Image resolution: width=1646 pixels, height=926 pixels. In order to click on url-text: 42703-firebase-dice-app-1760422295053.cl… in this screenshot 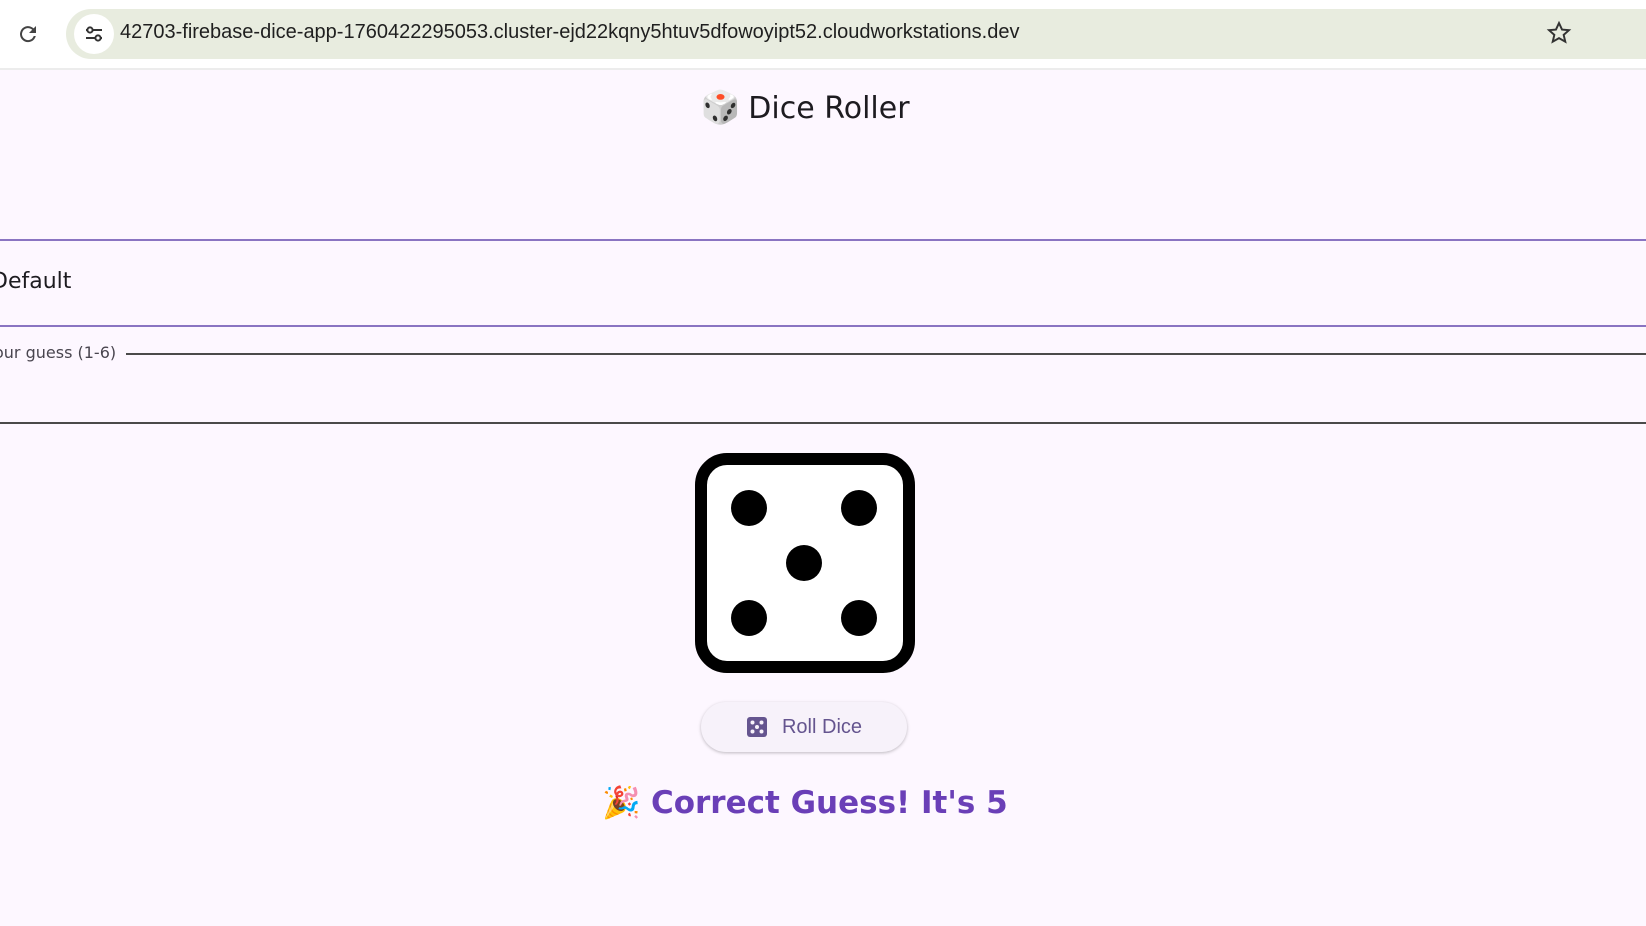, I will do `click(569, 32)`.